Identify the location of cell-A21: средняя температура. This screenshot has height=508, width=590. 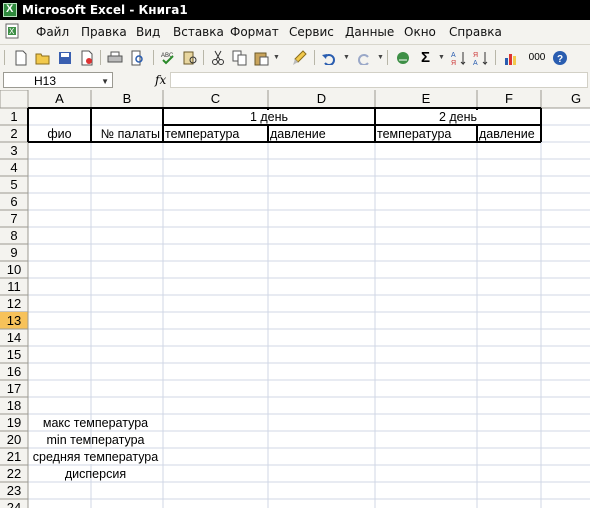
(95, 457).